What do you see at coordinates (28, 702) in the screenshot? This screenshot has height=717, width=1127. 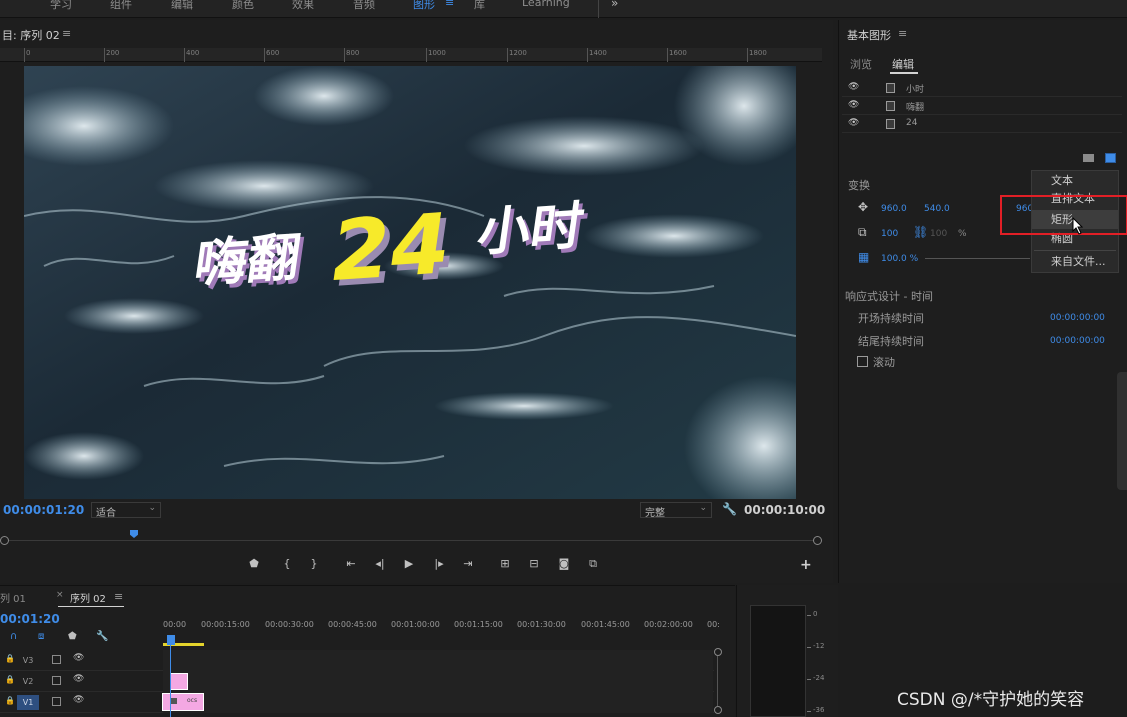 I see `track-name: V1` at bounding box center [28, 702].